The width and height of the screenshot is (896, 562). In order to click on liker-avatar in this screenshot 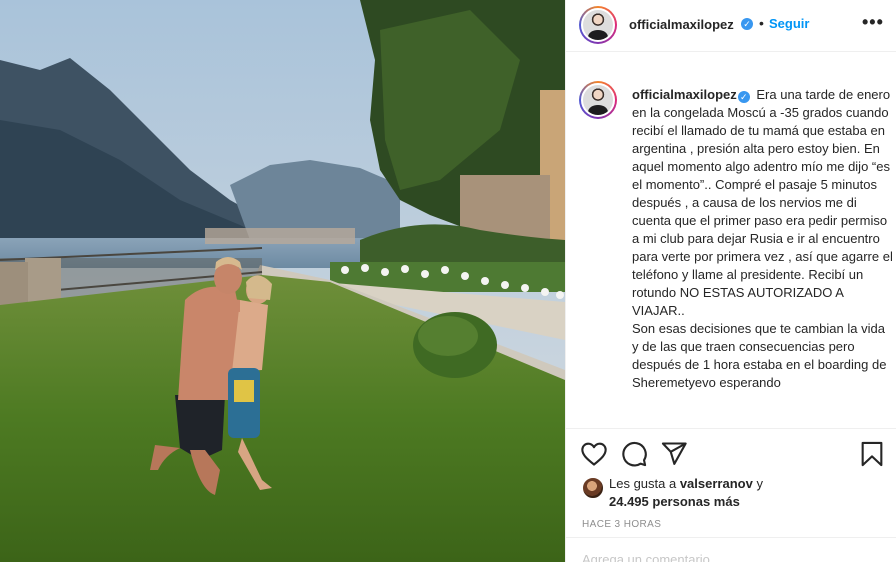, I will do `click(593, 488)`.